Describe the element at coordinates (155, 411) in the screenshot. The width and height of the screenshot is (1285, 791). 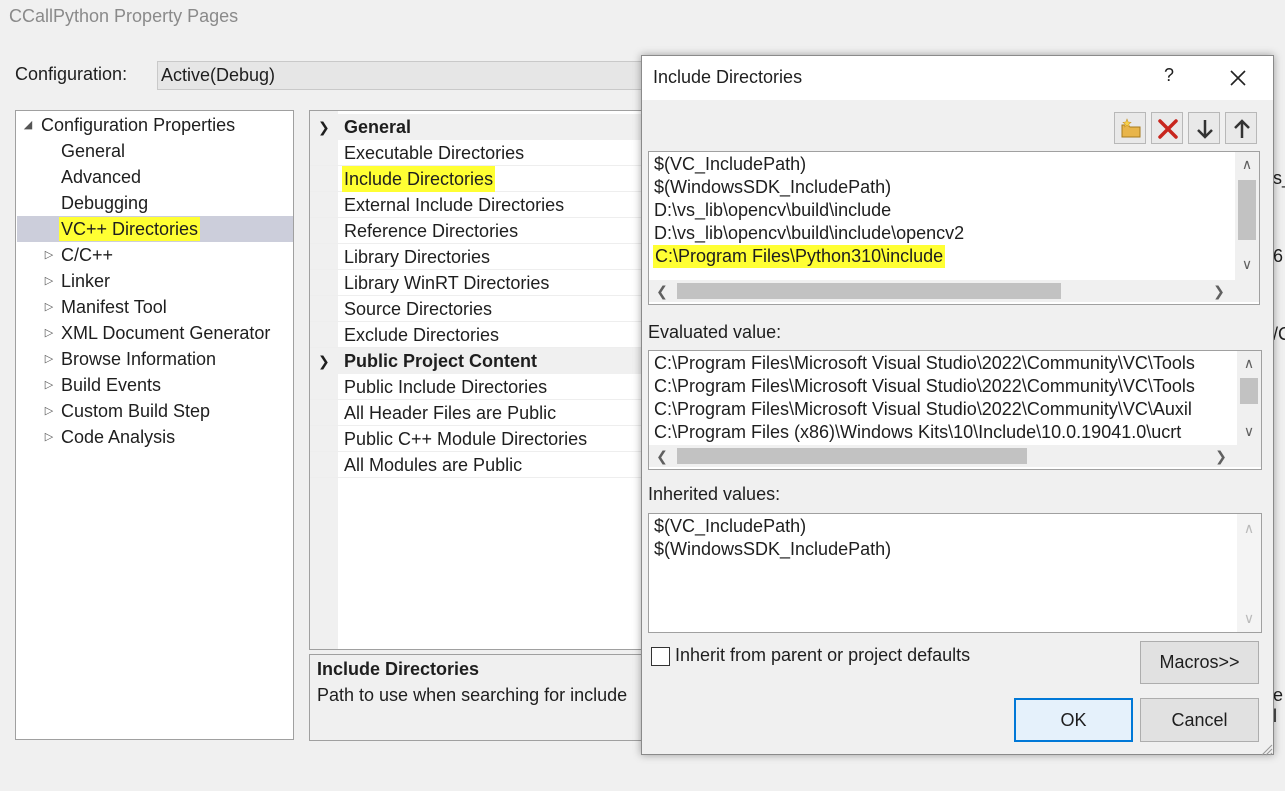
I see `tree-item-custom-build-step: ▷ Custom Build Step` at that location.